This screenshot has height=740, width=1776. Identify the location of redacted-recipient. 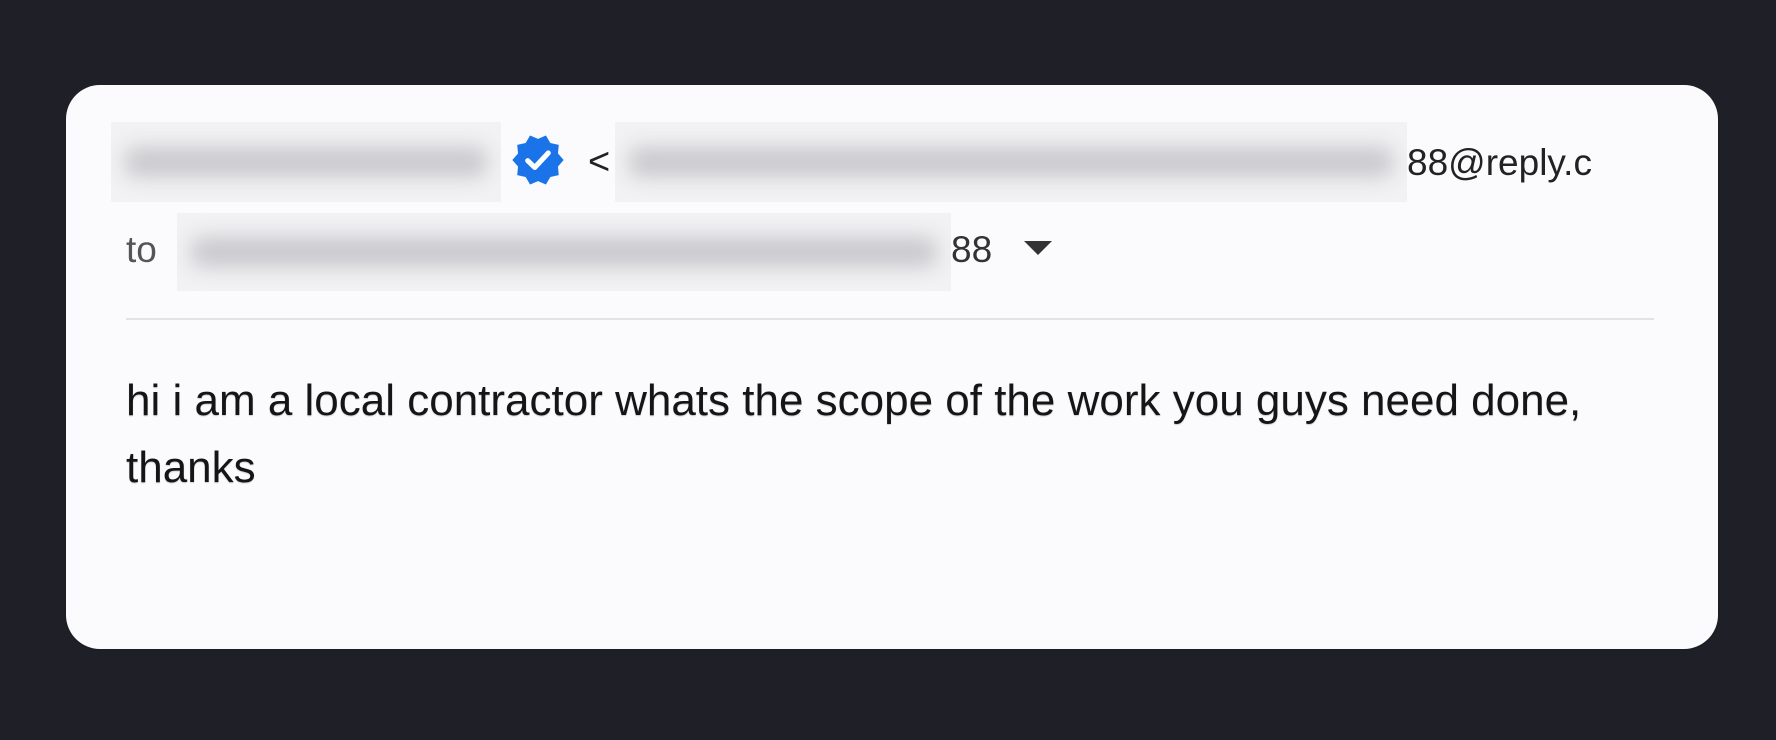
(564, 252).